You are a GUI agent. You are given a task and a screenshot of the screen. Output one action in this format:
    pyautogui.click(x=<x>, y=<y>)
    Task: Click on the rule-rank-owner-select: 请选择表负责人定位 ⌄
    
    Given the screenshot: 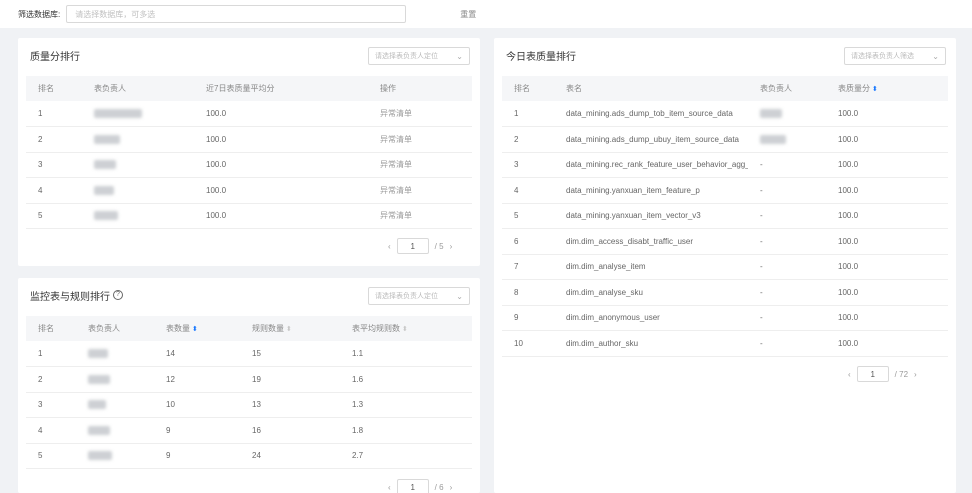 What is the action you would take?
    pyautogui.click(x=419, y=296)
    